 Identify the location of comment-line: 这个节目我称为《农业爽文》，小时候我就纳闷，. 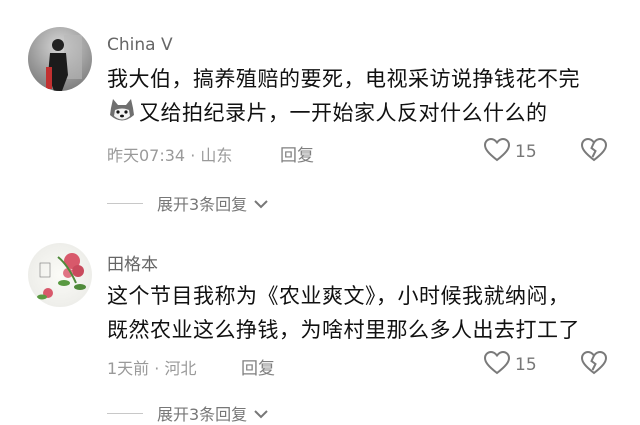
(338, 296).